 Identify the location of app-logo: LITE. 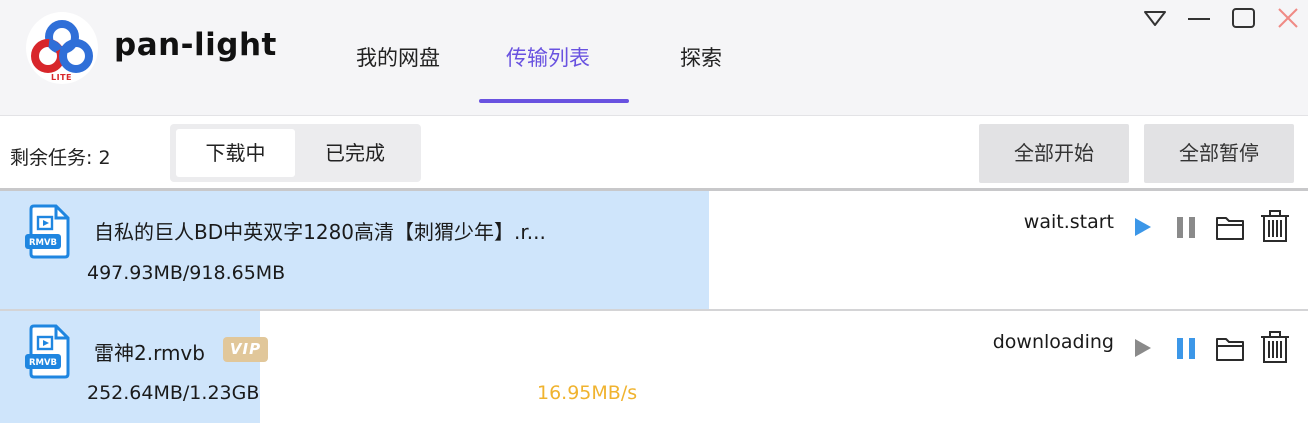
(62, 48).